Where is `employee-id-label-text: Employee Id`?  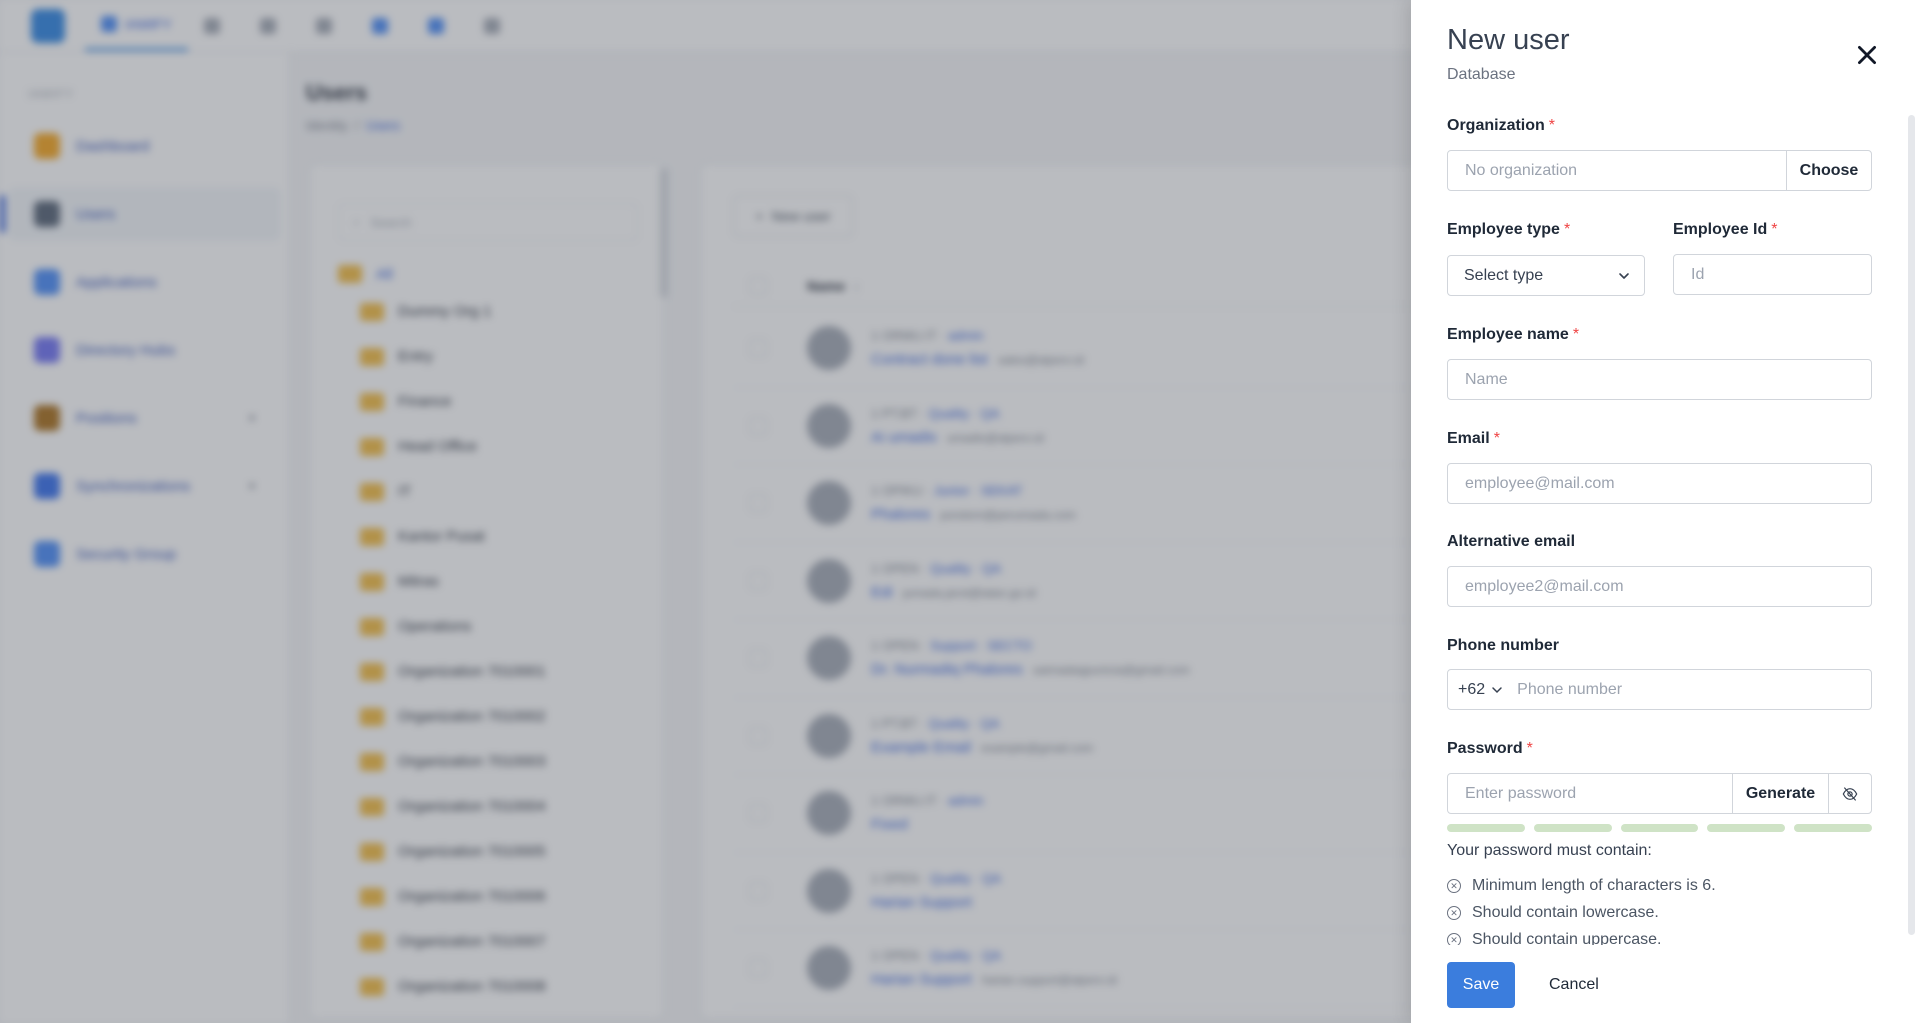
employee-id-label-text: Employee Id is located at coordinates (1720, 229).